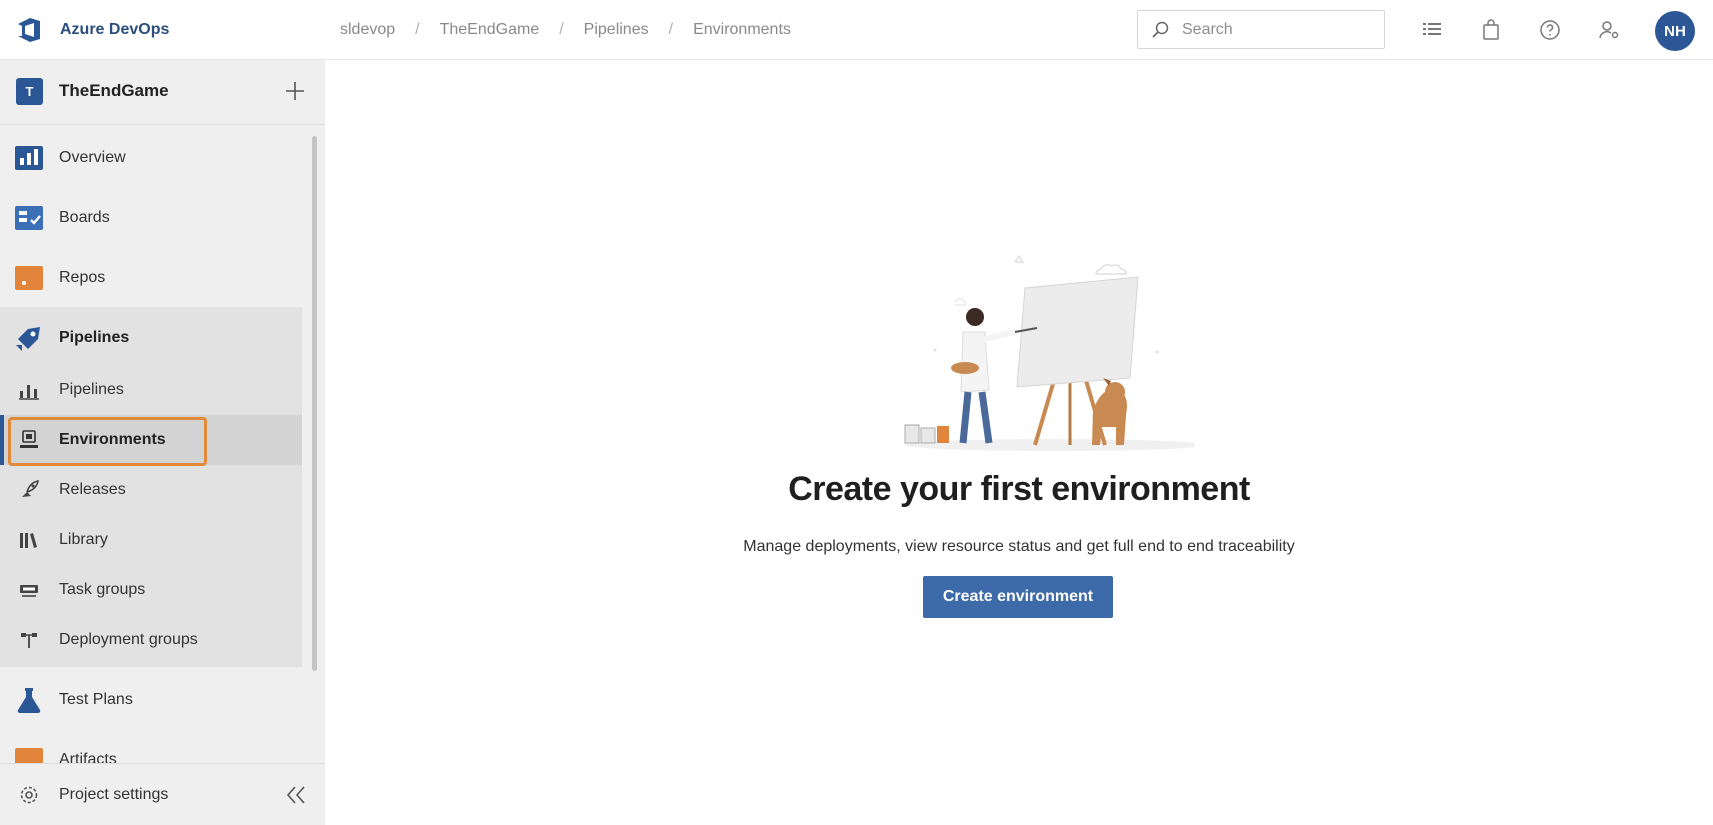 The width and height of the screenshot is (1713, 825). What do you see at coordinates (295, 91) in the screenshot?
I see `plus-icon` at bounding box center [295, 91].